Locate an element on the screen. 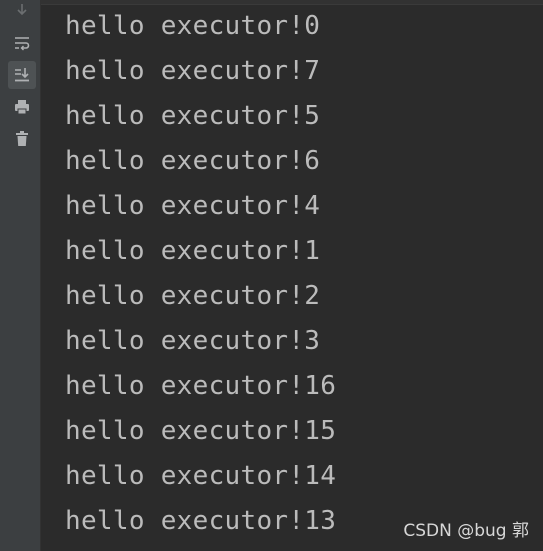  scroll-to-end-icon is located at coordinates (22, 75).